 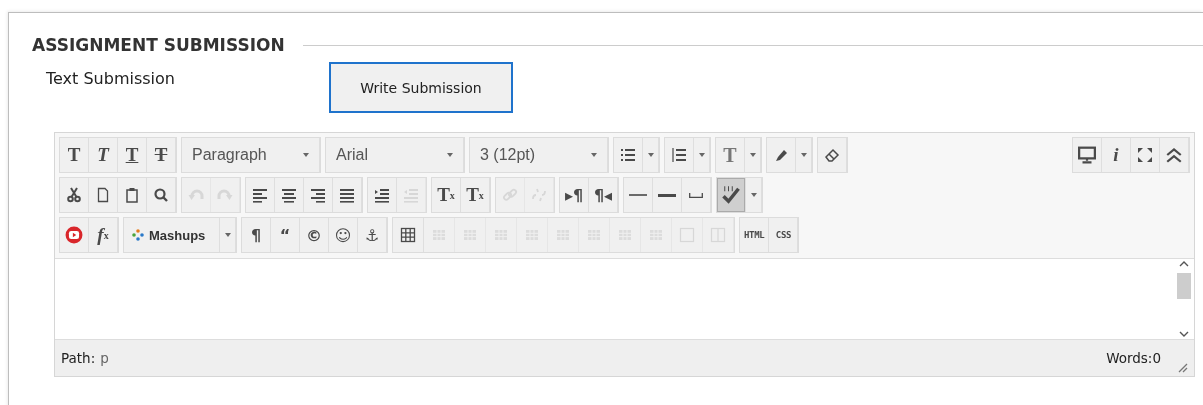 I want to click on eraser-icon, so click(x=832, y=155).